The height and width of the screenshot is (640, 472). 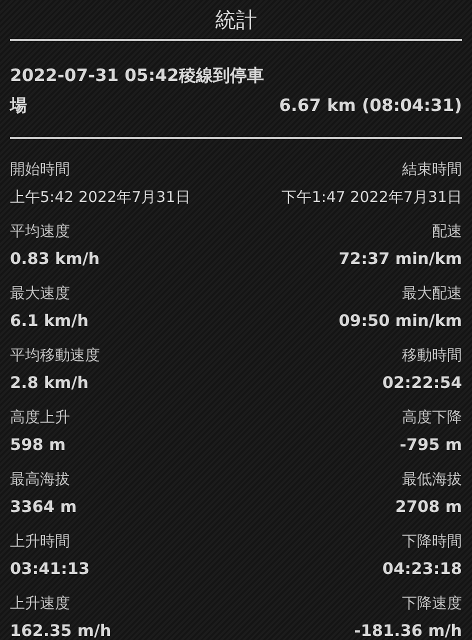 I want to click on stat-label: 最高海拔, so click(x=40, y=479).